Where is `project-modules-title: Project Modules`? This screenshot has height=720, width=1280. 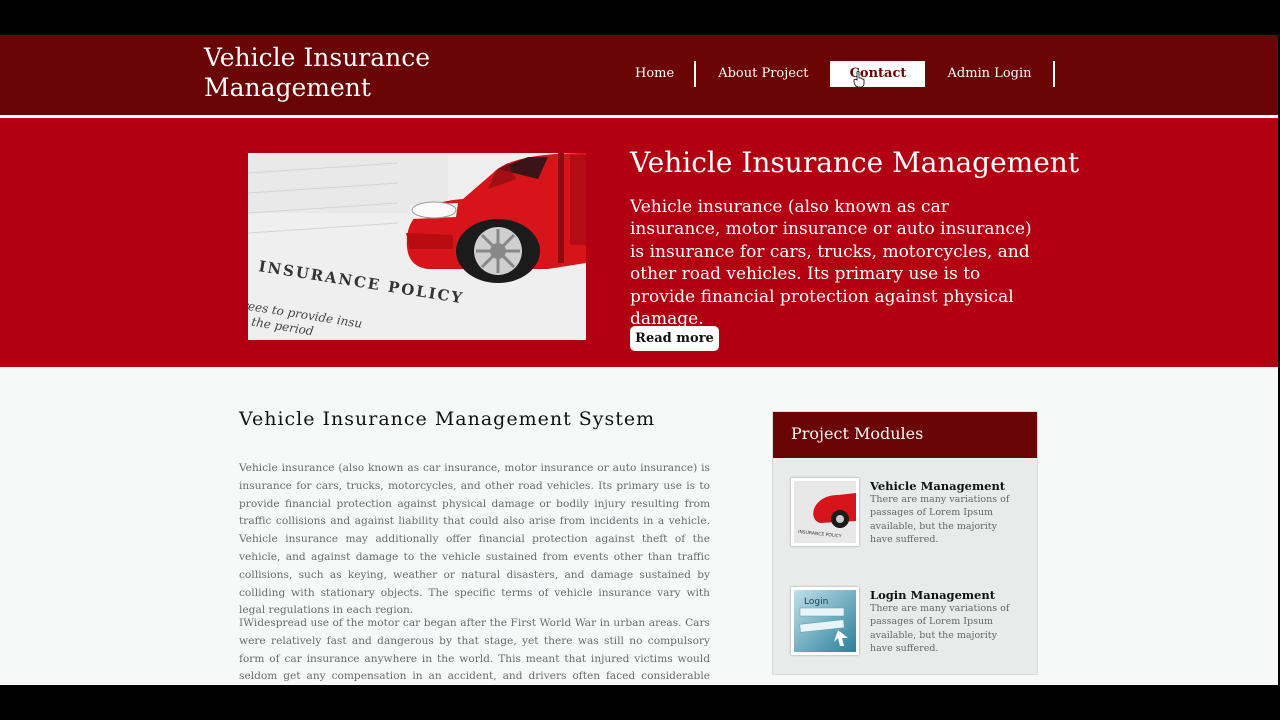 project-modules-title: Project Modules is located at coordinates (905, 435).